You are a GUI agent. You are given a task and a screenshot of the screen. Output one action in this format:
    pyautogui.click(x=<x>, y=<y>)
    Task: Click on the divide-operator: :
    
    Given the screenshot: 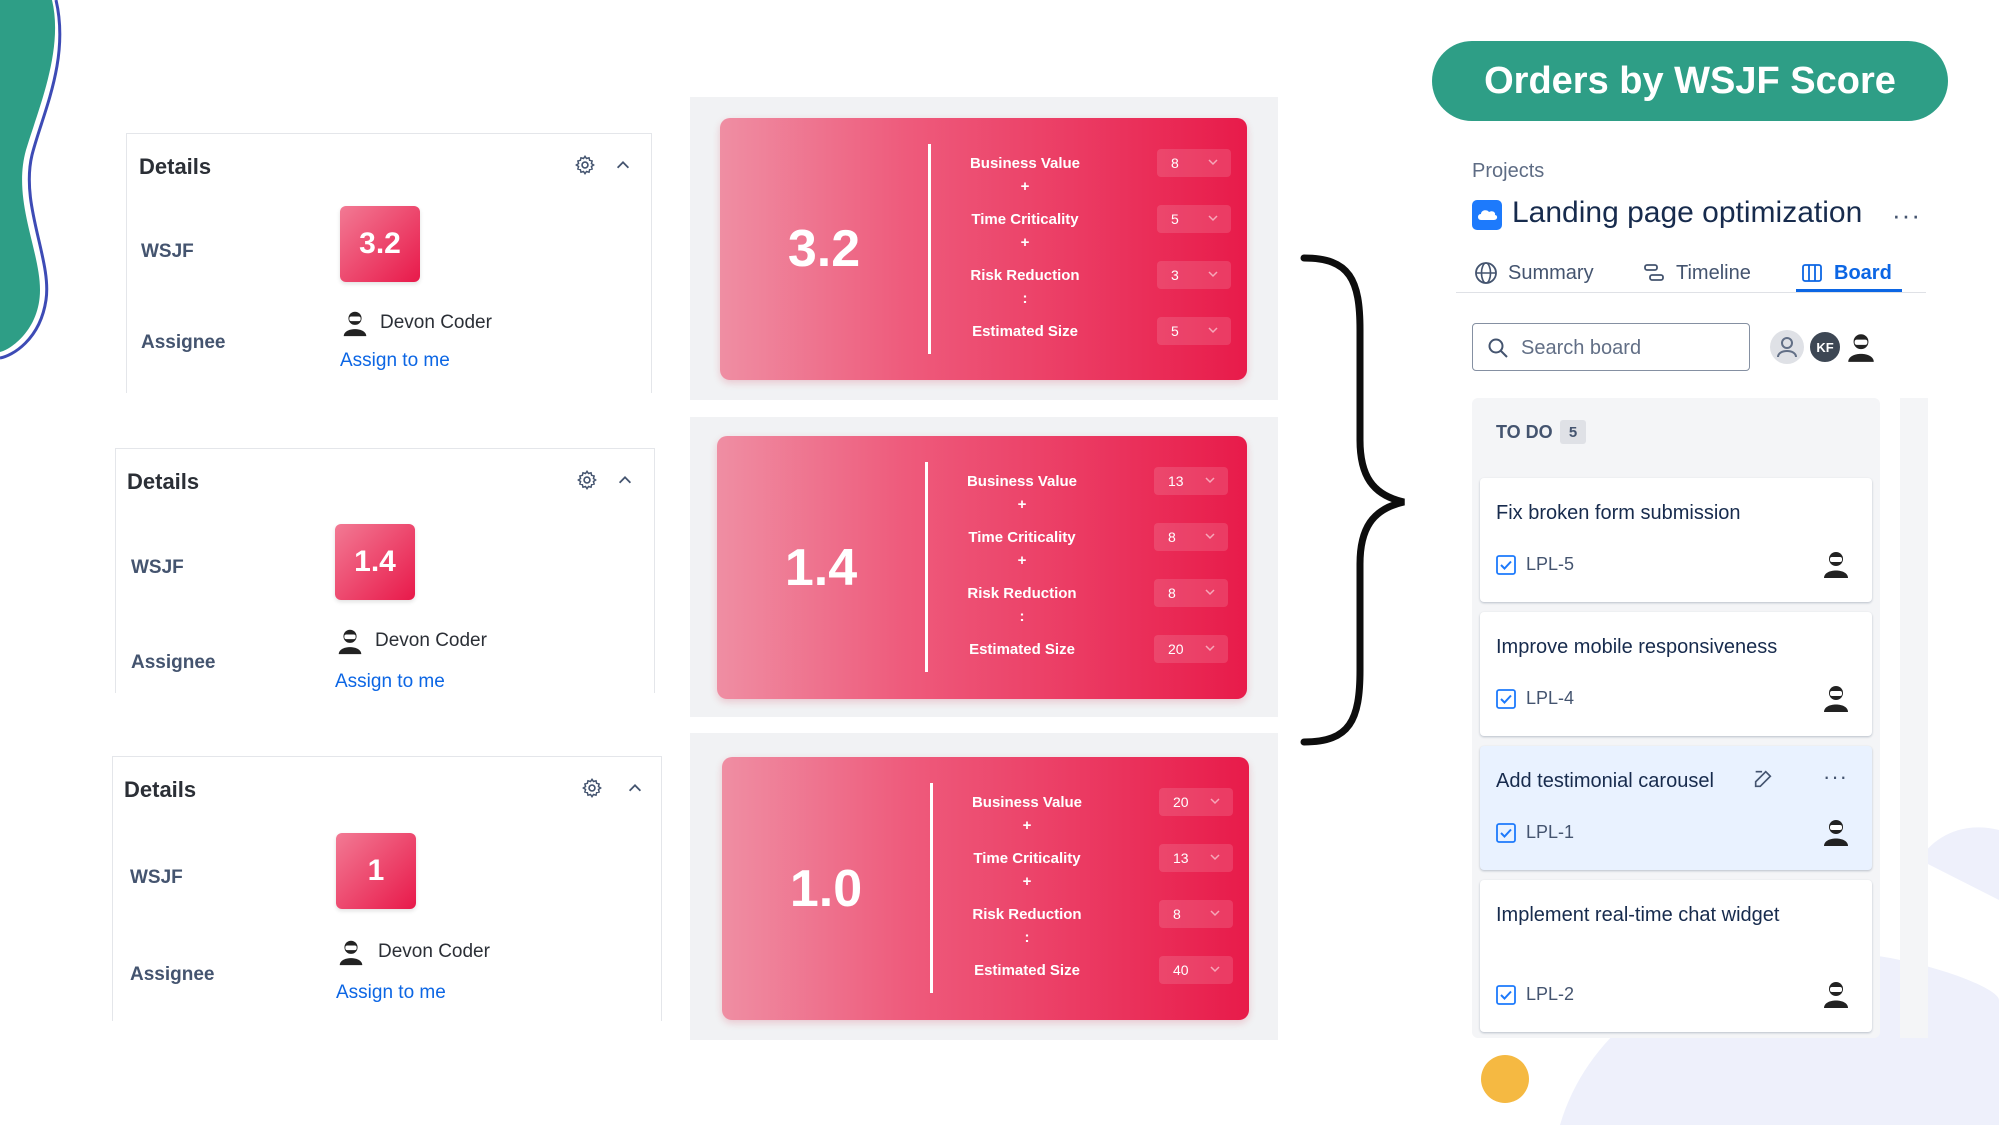 What is the action you would take?
    pyautogui.click(x=1025, y=298)
    